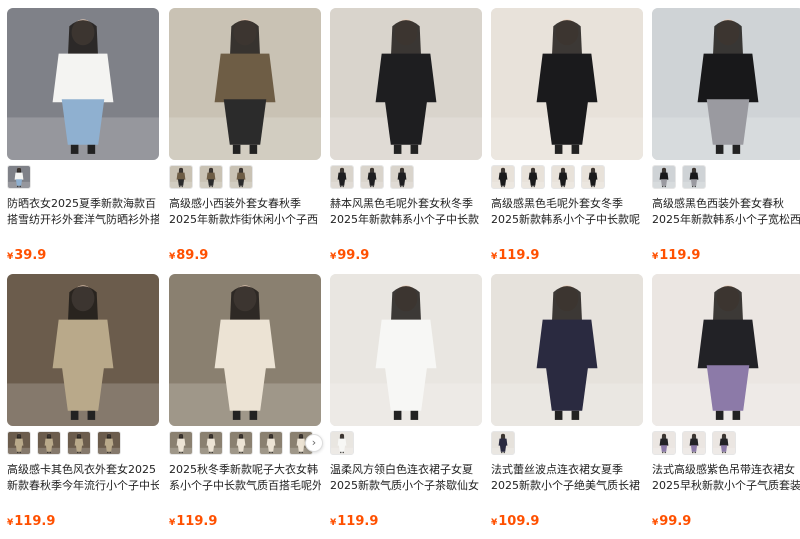  I want to click on product-card: 防晒衣女2025夏季新款海款百 搭雪纺开衫外套洋气防晒衫外搭 ¥39.9, so click(83, 139).